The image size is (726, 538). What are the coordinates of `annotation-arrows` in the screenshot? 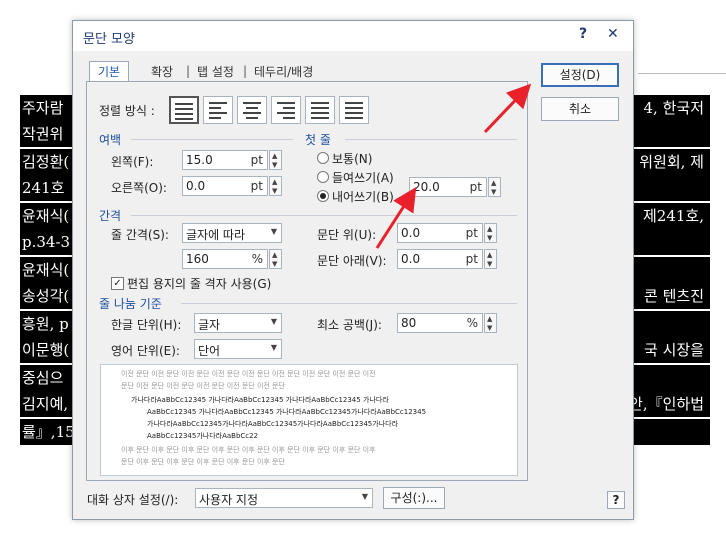 It's located at (453, 166).